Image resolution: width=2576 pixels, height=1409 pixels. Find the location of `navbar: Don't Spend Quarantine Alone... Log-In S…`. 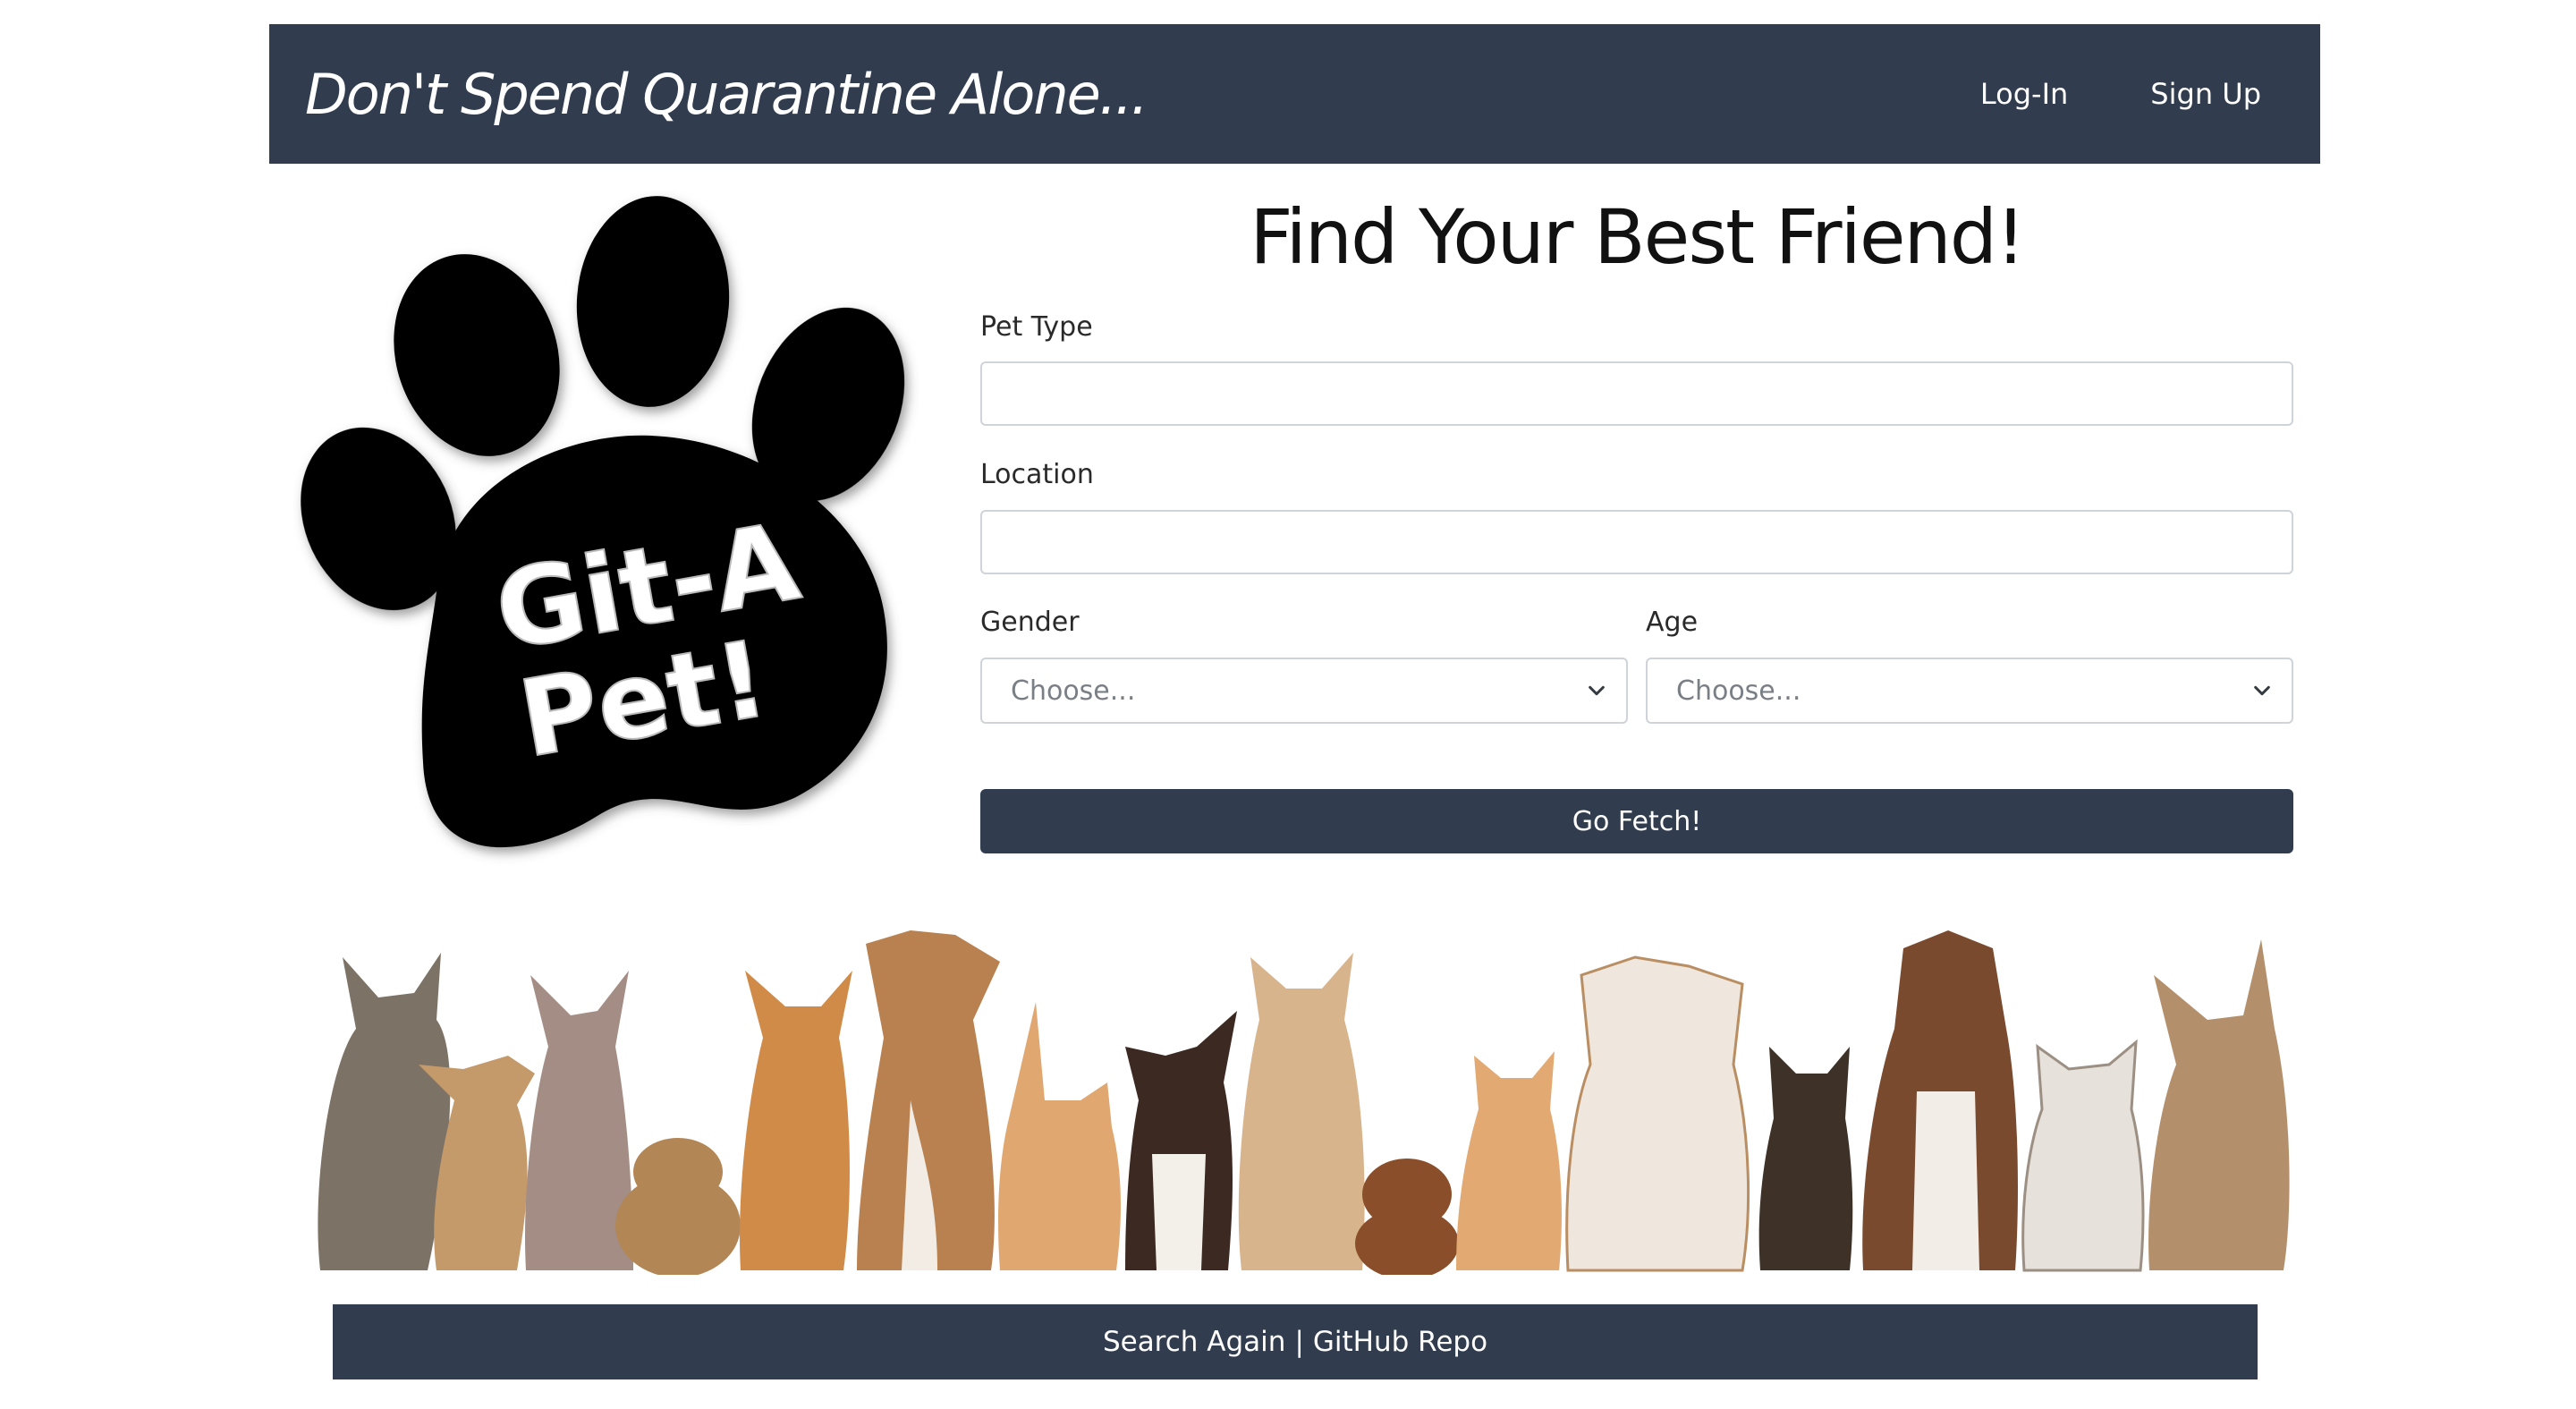

navbar: Don't Spend Quarantine Alone... Log-In S… is located at coordinates (1294, 94).